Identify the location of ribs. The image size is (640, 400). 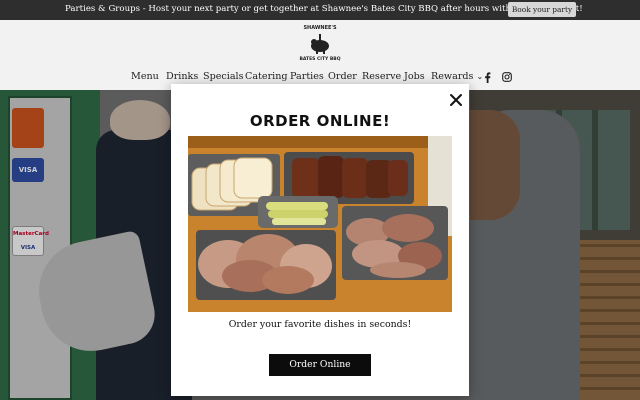
(350, 177).